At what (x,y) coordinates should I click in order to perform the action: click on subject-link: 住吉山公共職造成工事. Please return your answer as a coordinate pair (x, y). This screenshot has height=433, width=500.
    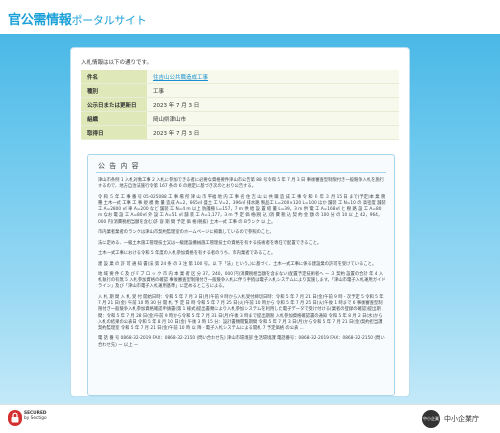
    Looking at the image, I should click on (180, 78).